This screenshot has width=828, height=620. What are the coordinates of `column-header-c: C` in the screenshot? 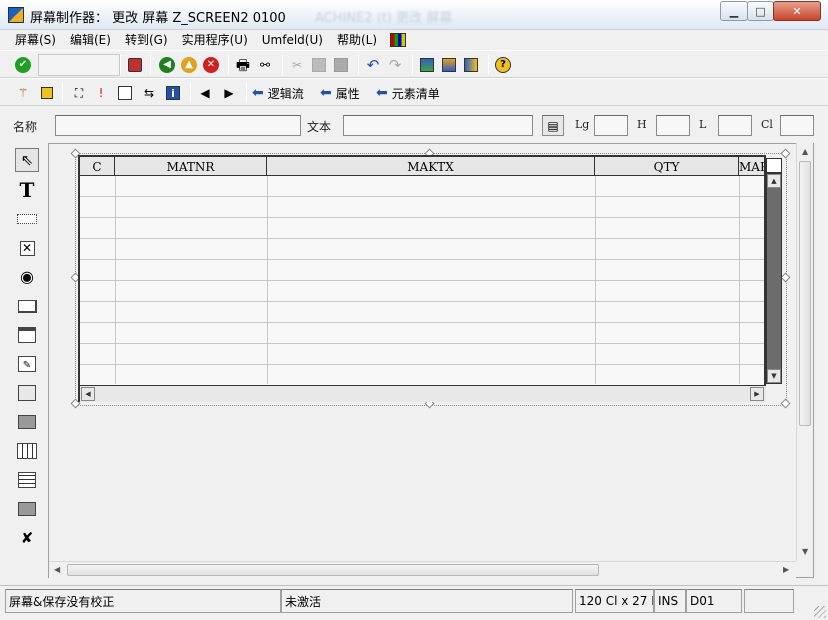 It's located at (97, 166).